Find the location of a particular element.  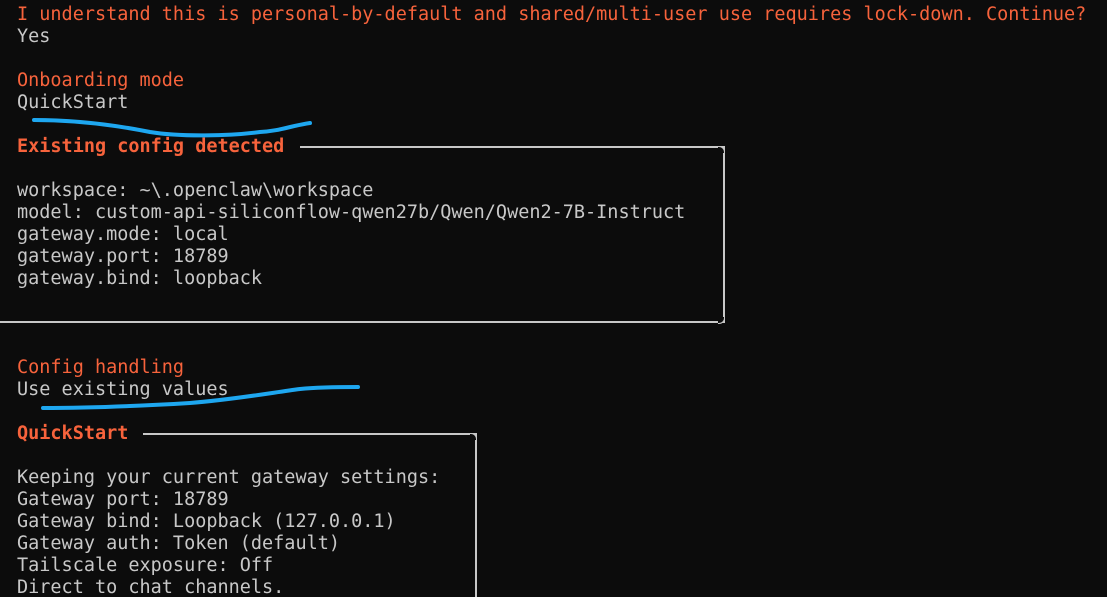

annotation-underline-quickstart is located at coordinates (172, 128).